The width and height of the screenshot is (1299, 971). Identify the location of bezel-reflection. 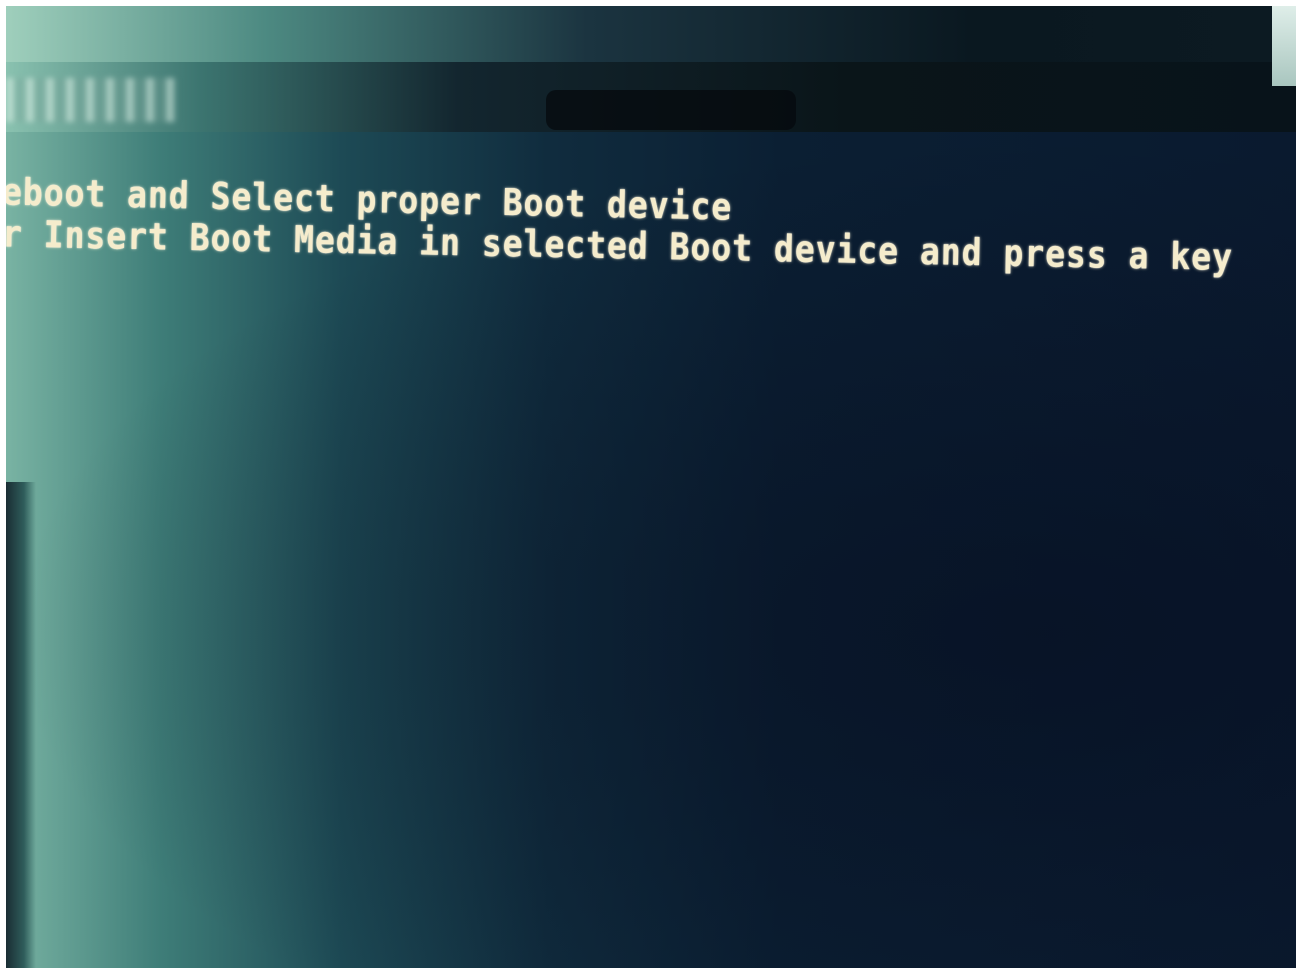
(91, 100).